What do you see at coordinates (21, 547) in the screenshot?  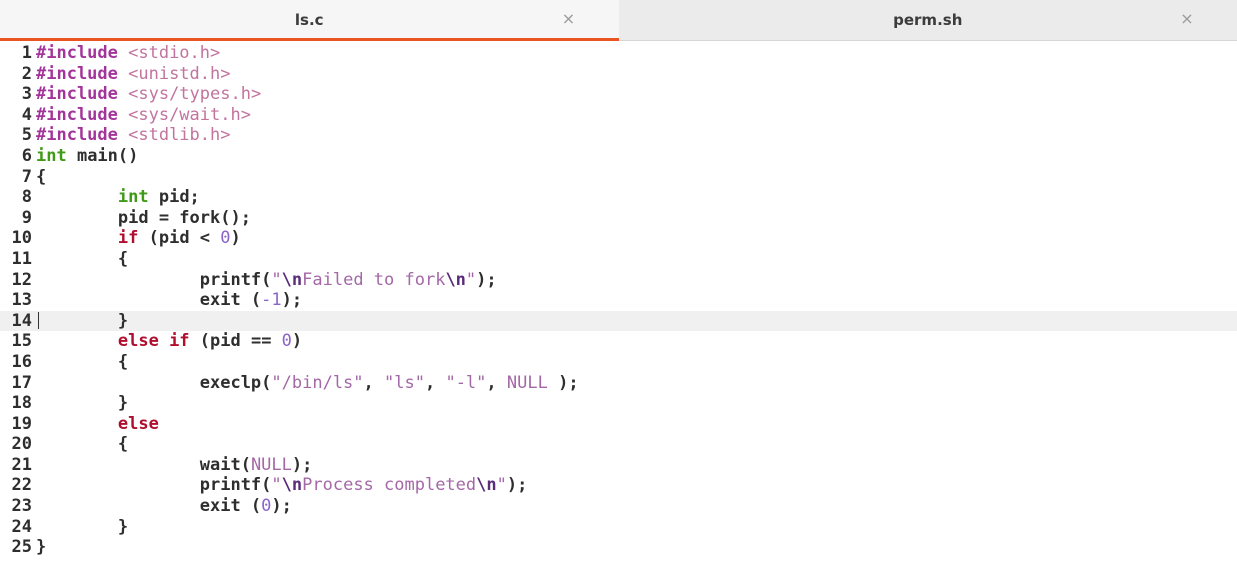 I see `line-number: 25` at bounding box center [21, 547].